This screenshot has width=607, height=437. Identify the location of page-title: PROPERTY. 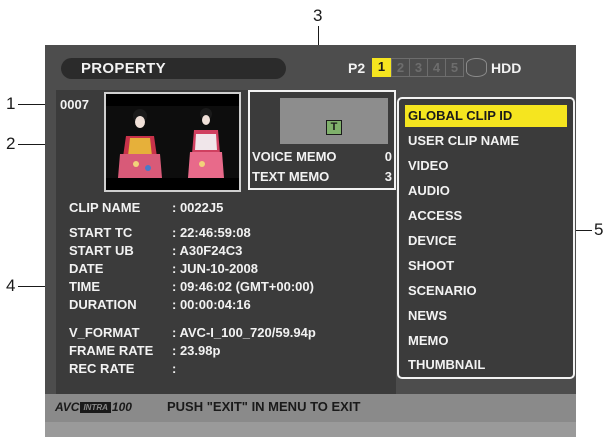
(123, 68).